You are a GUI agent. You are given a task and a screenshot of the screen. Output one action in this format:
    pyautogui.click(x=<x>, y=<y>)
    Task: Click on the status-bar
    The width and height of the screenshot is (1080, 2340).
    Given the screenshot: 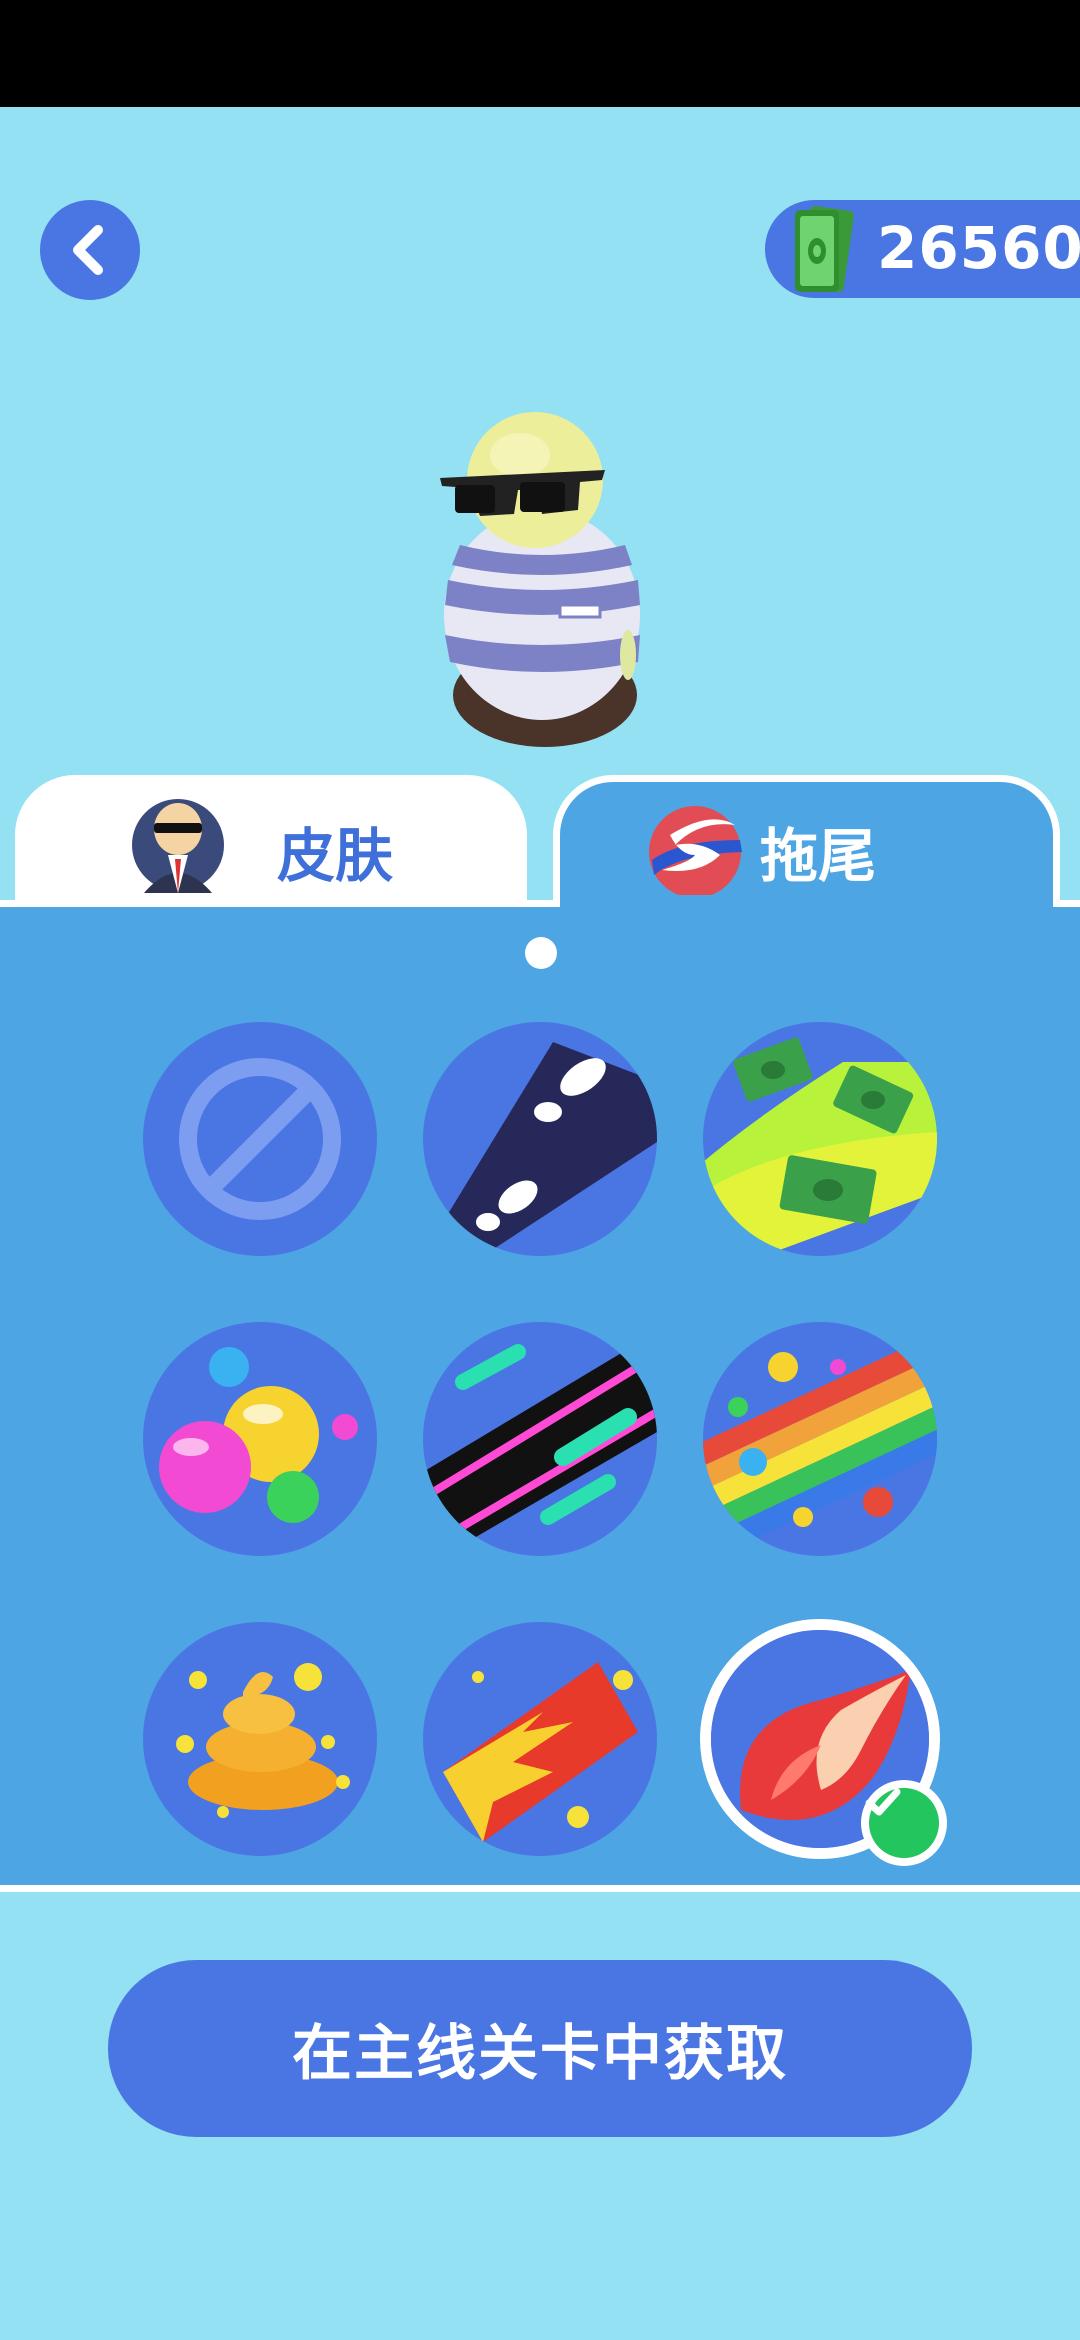 What is the action you would take?
    pyautogui.click(x=540, y=53)
    